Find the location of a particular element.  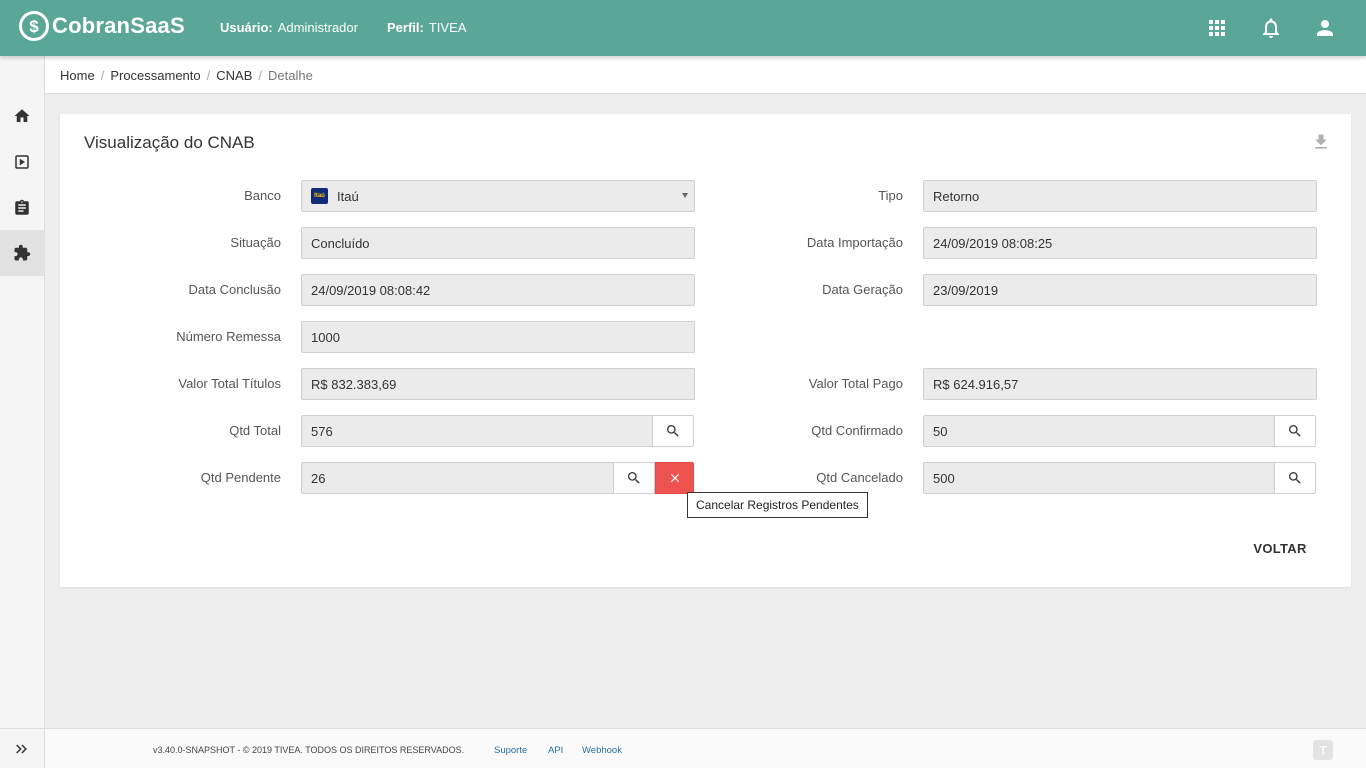

breadcrumb: Home / Processamento / CNAB / Detalhe is located at coordinates (186, 75).